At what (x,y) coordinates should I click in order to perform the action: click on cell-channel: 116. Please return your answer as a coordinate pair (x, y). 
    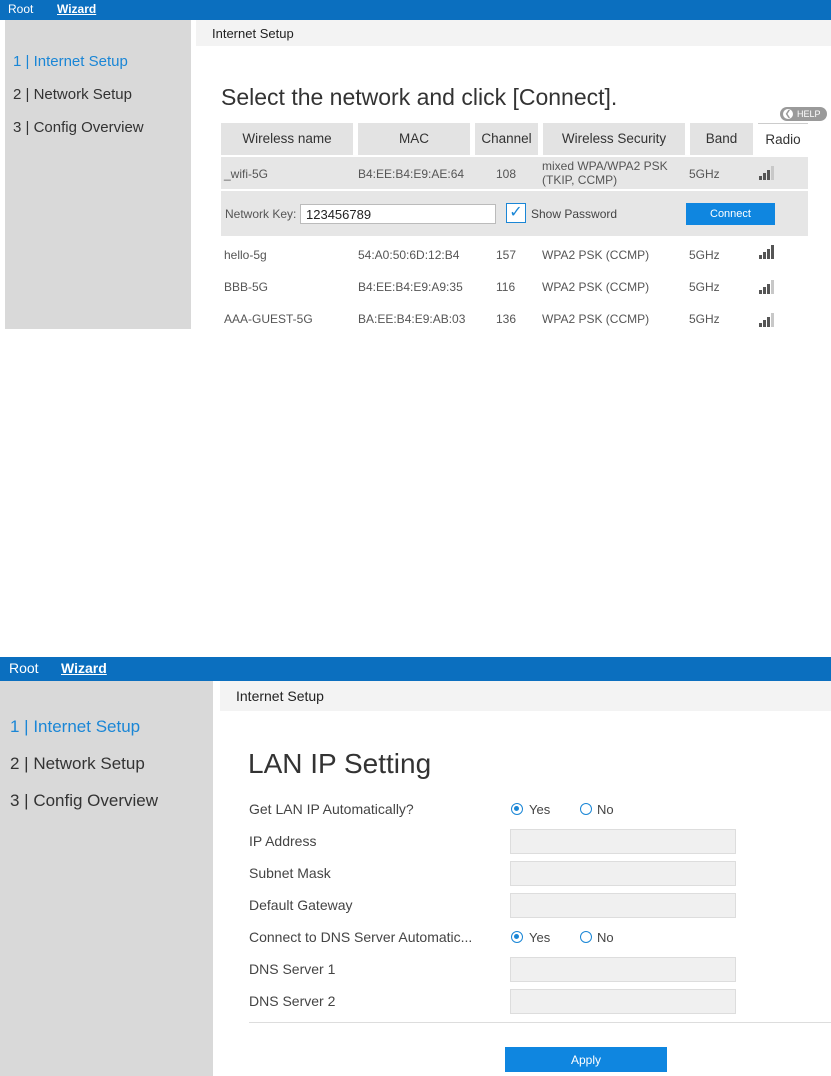
    Looking at the image, I should click on (506, 287).